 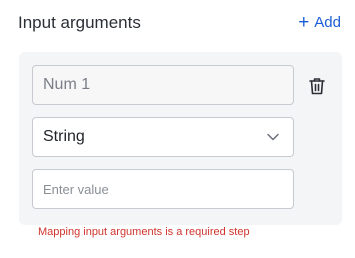 I want to click on argument-value-input: Enter value, so click(x=163, y=189).